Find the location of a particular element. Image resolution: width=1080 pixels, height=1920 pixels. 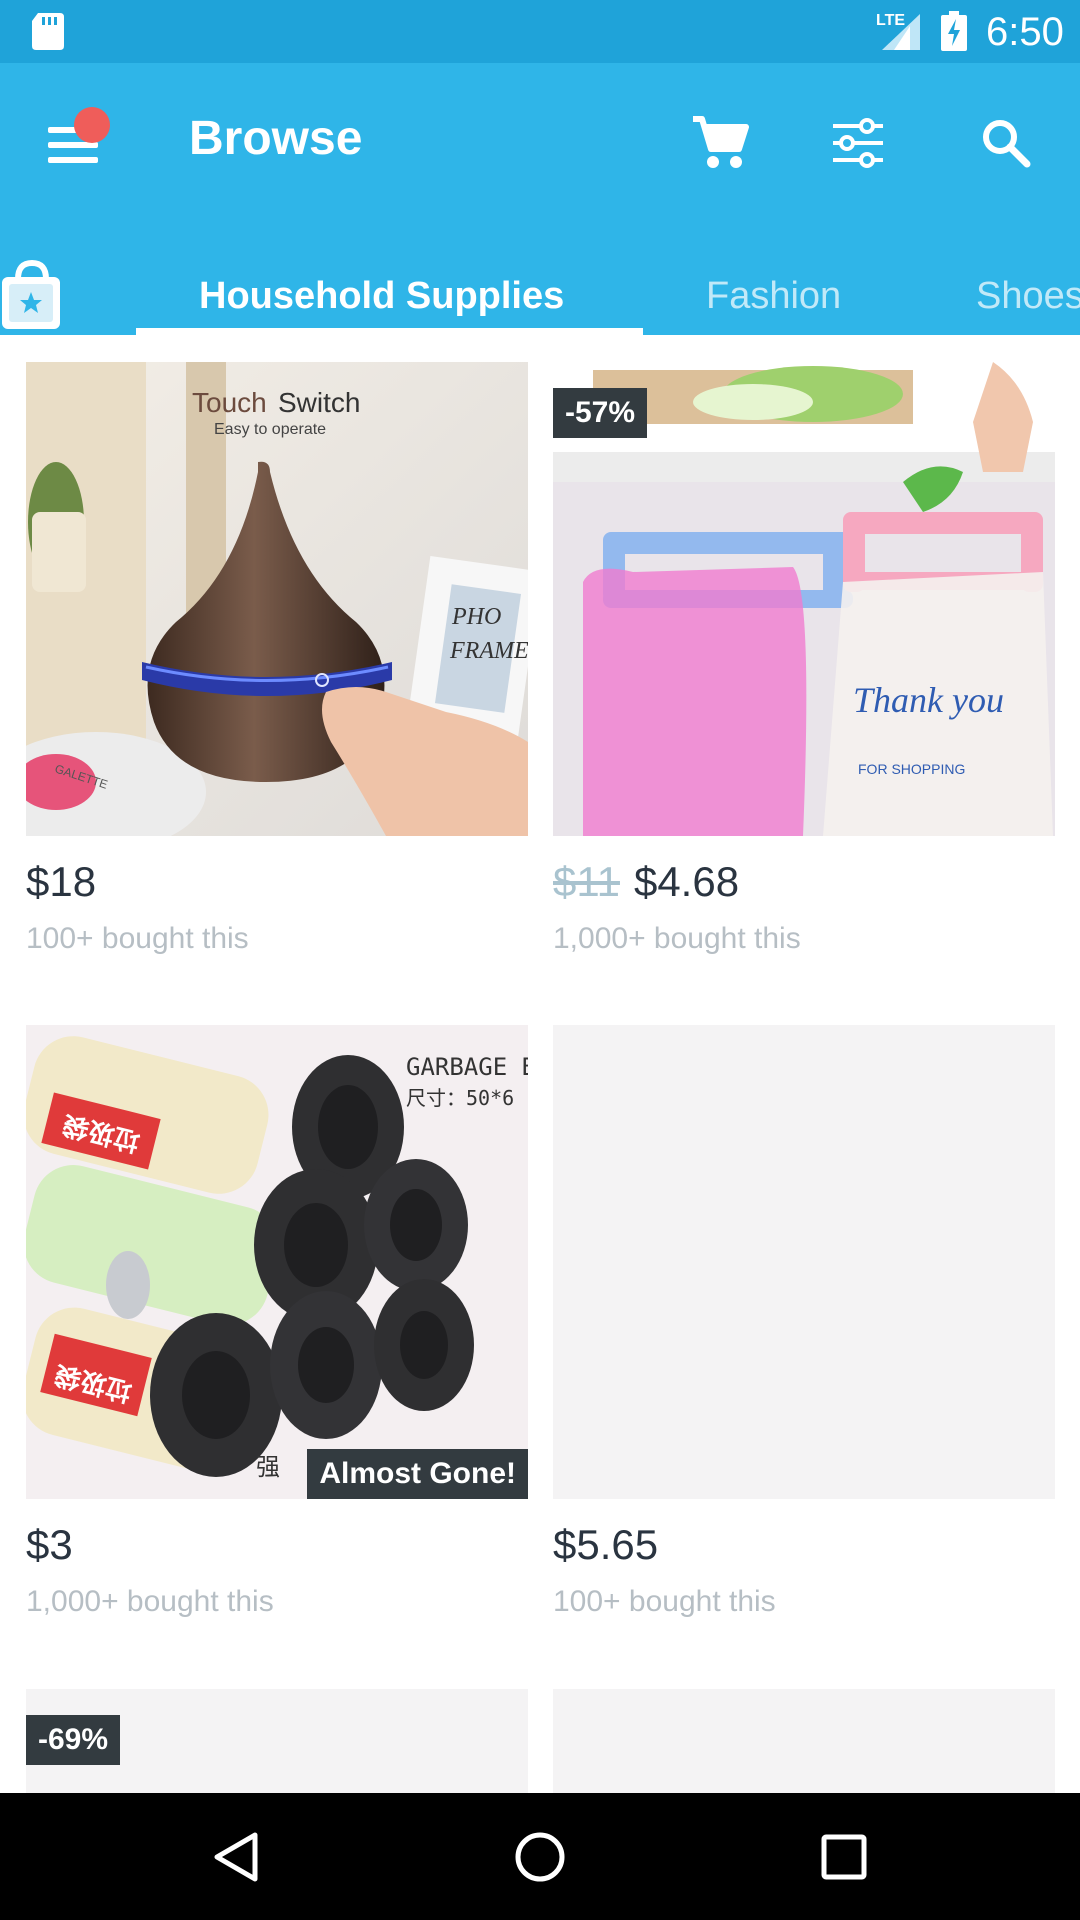

hamburger-line is located at coordinates (73, 160).